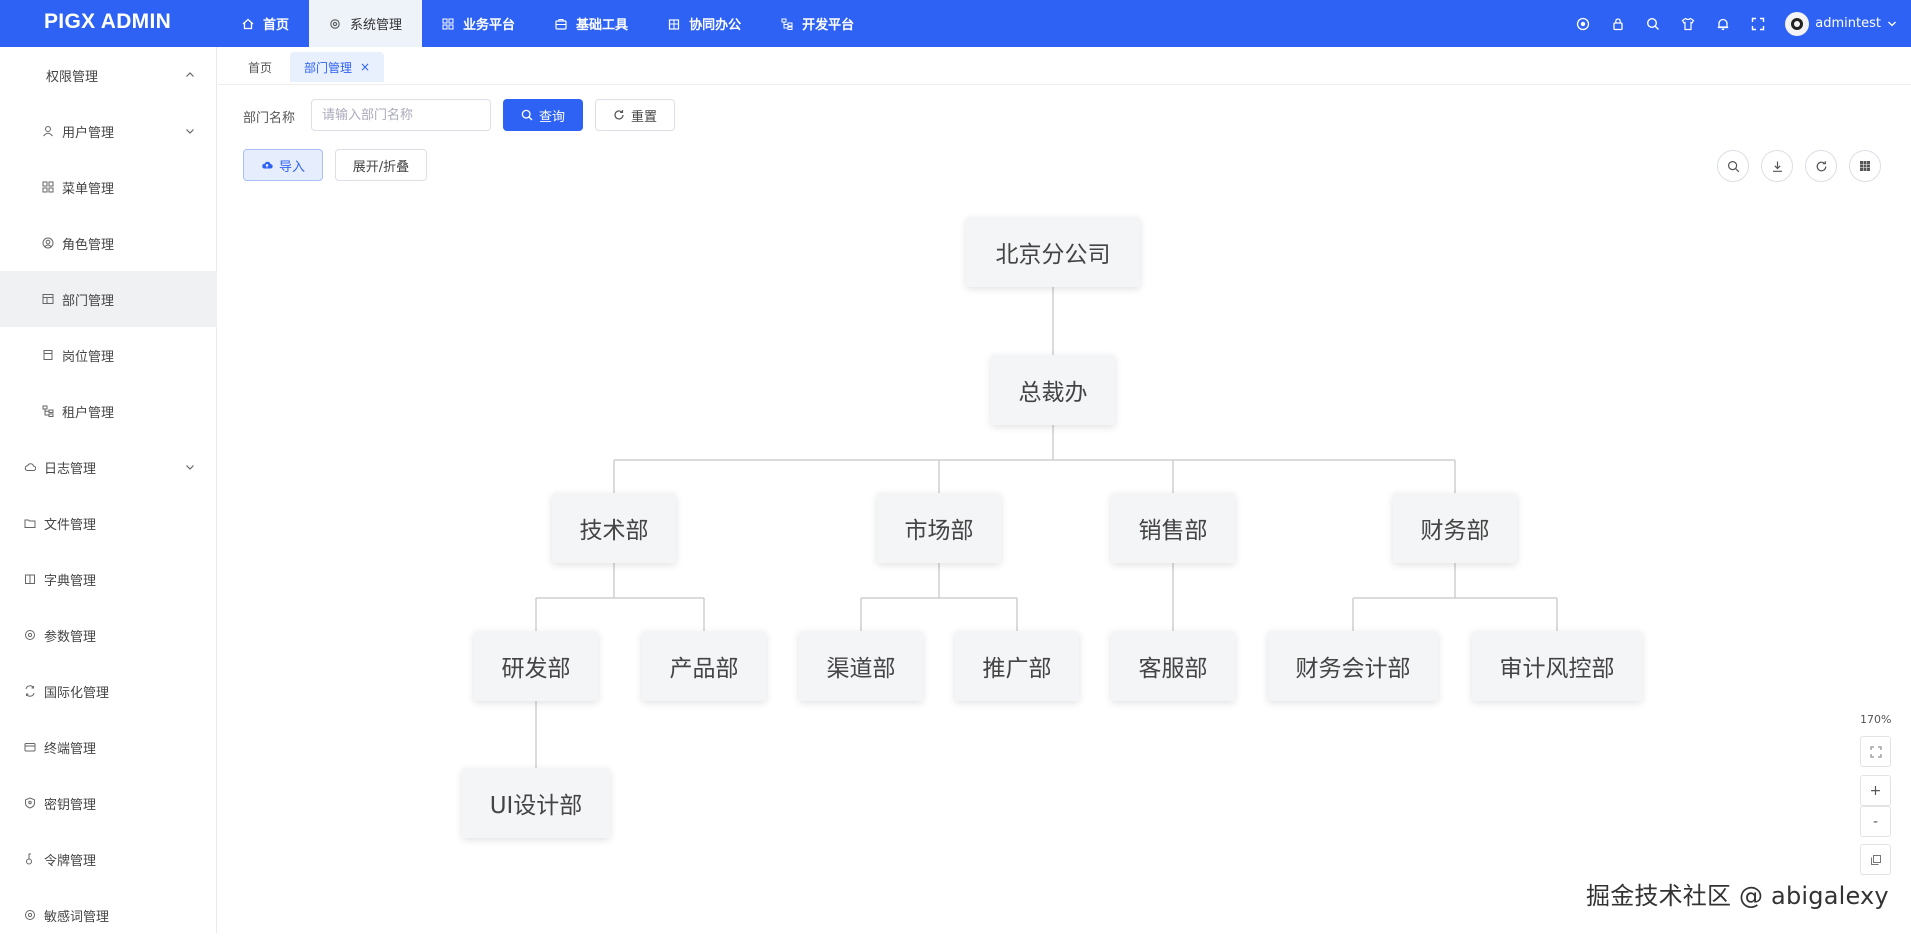 This screenshot has width=1911, height=943. Describe the element at coordinates (48, 355) in the screenshot. I see `post-icon` at that location.